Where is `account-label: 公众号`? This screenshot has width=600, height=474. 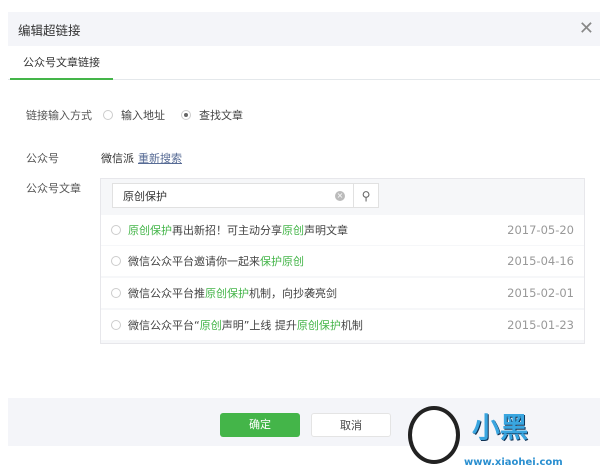
account-label: 公众号 is located at coordinates (42, 158).